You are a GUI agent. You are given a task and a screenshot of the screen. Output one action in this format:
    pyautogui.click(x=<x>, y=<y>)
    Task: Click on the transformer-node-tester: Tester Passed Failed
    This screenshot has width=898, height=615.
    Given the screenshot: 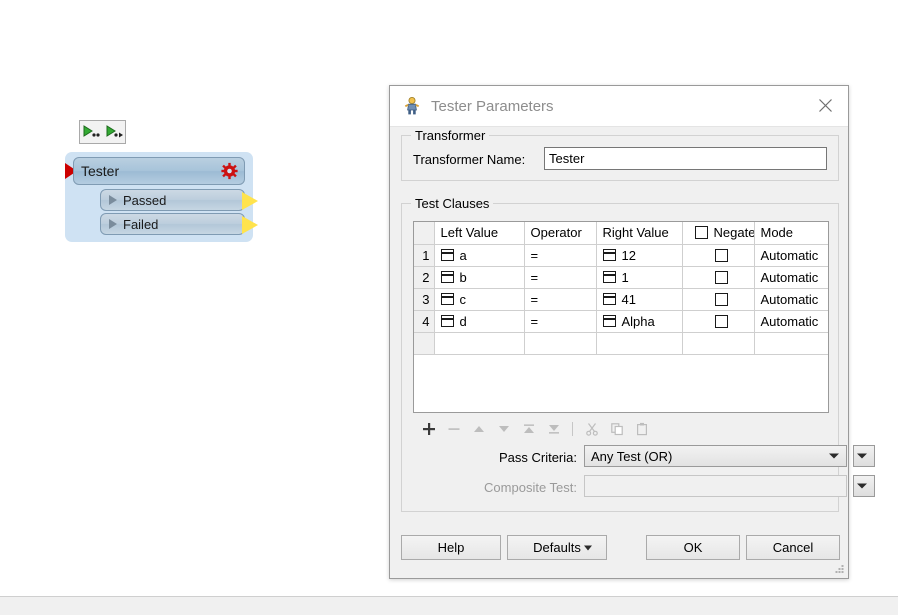 What is the action you would take?
    pyautogui.click(x=161, y=197)
    